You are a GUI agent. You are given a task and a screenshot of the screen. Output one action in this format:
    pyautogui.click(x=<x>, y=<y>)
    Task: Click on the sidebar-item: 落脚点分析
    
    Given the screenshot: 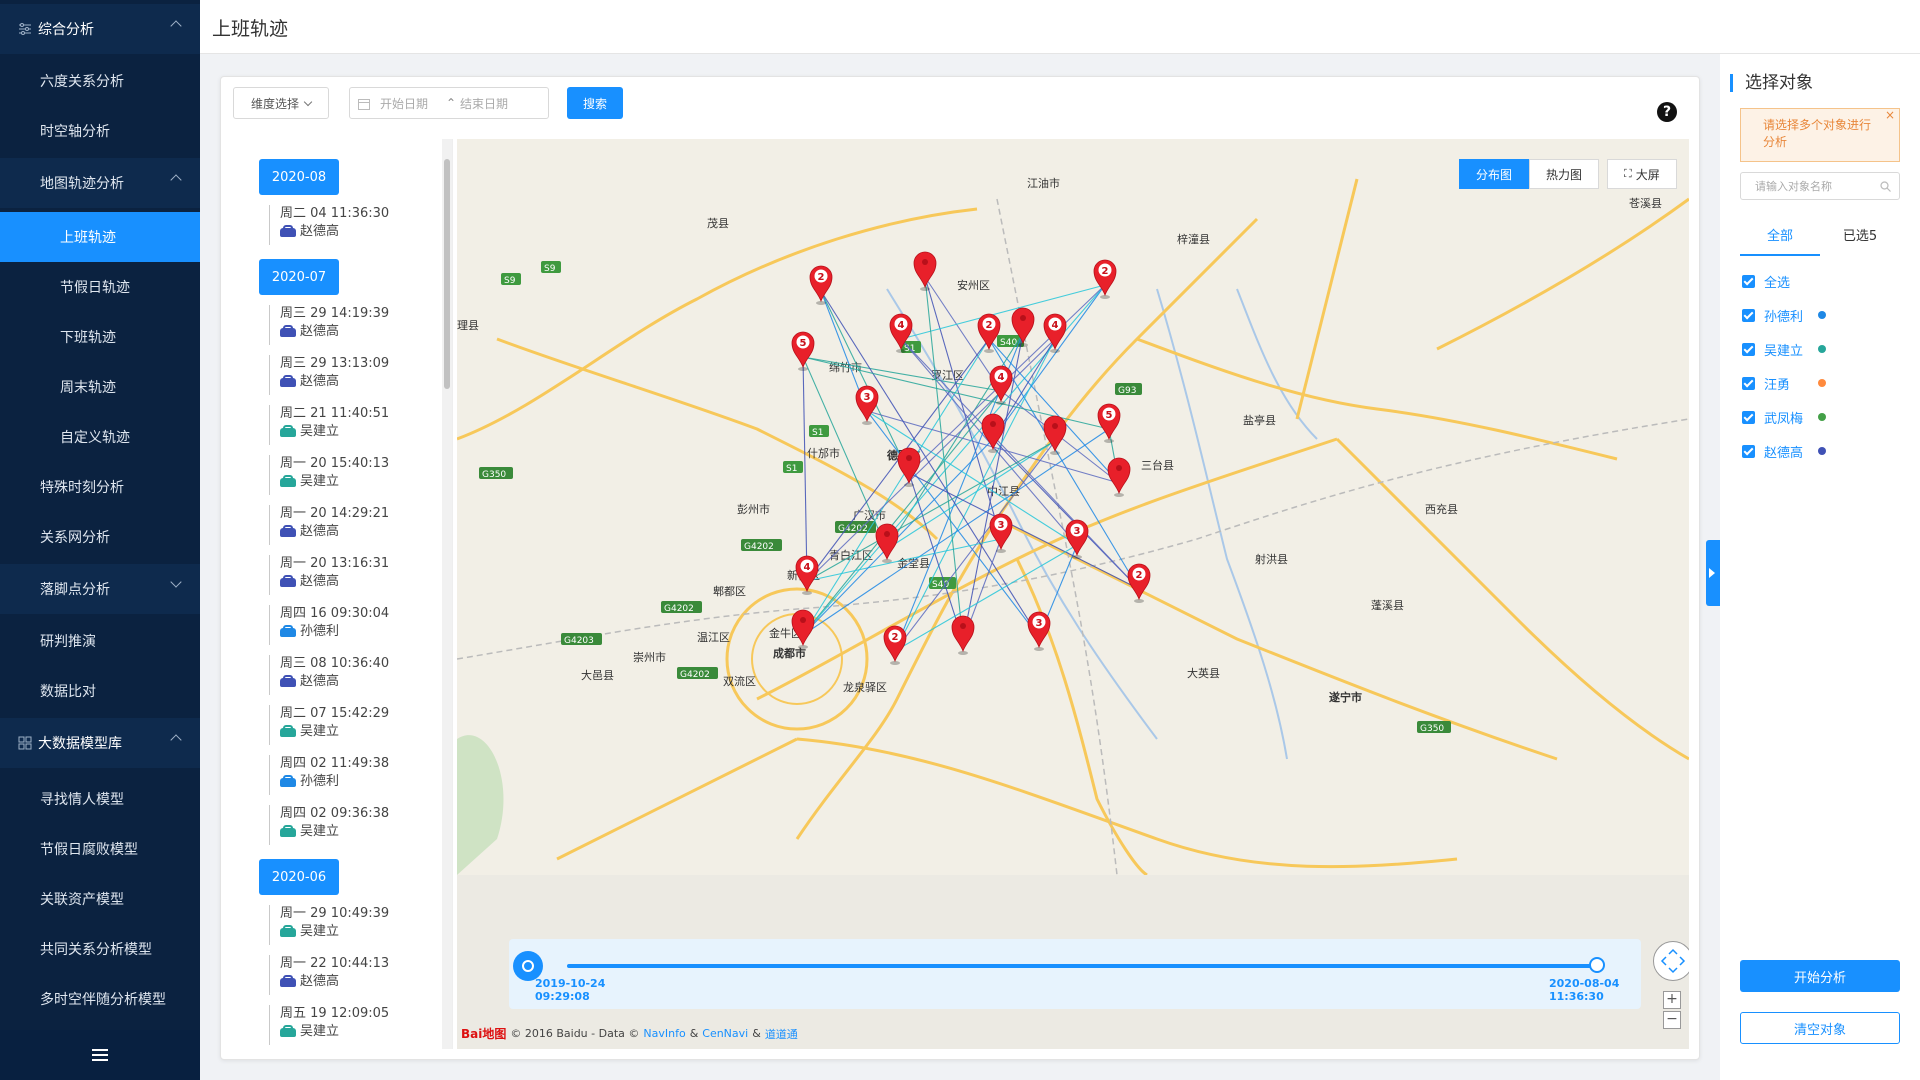 What is the action you would take?
    pyautogui.click(x=100, y=589)
    